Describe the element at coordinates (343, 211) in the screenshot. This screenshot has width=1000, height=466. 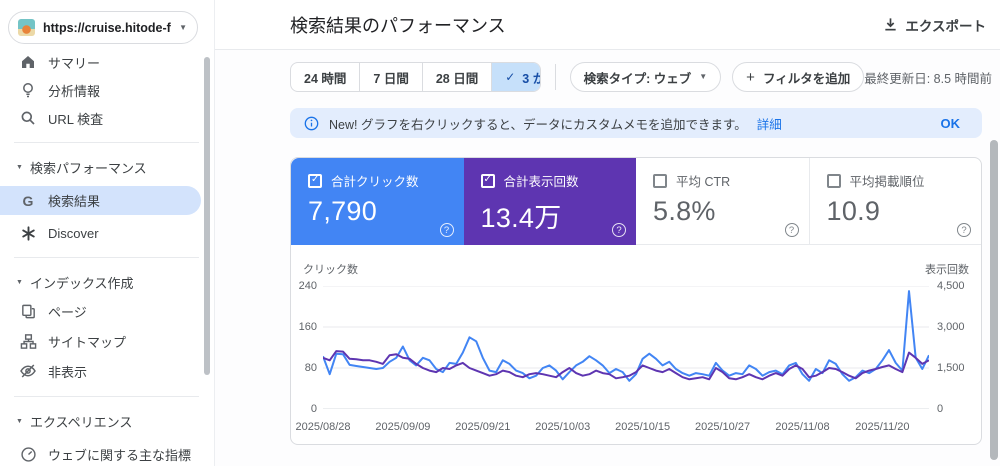
I see `metric-value: 7,790` at that location.